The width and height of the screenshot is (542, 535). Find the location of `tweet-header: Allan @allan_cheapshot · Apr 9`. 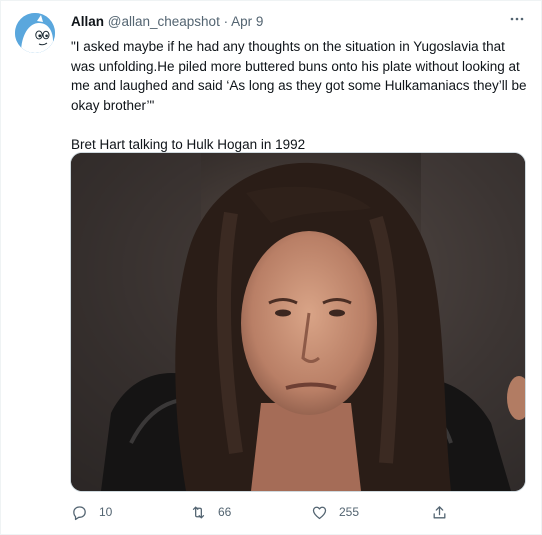

tweet-header: Allan @allan_cheapshot · Apr 9 is located at coordinates (298, 22).